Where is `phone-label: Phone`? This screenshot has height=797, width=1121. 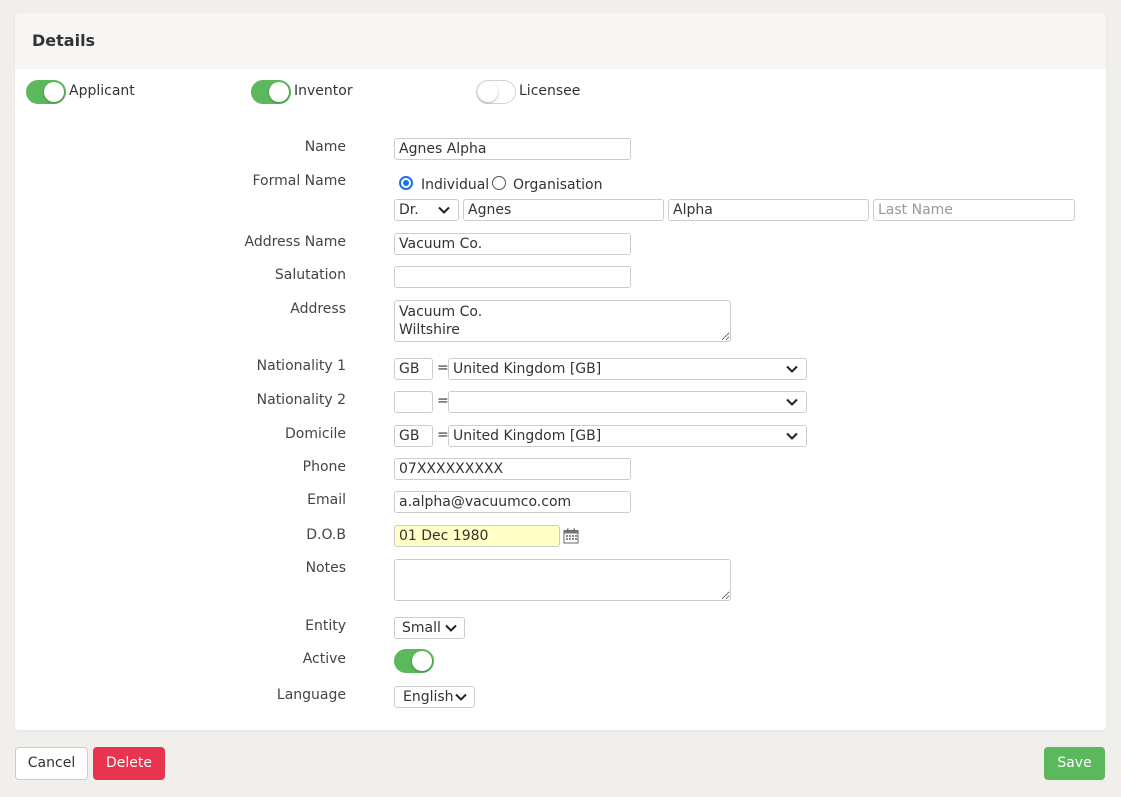
phone-label: Phone is located at coordinates (324, 467).